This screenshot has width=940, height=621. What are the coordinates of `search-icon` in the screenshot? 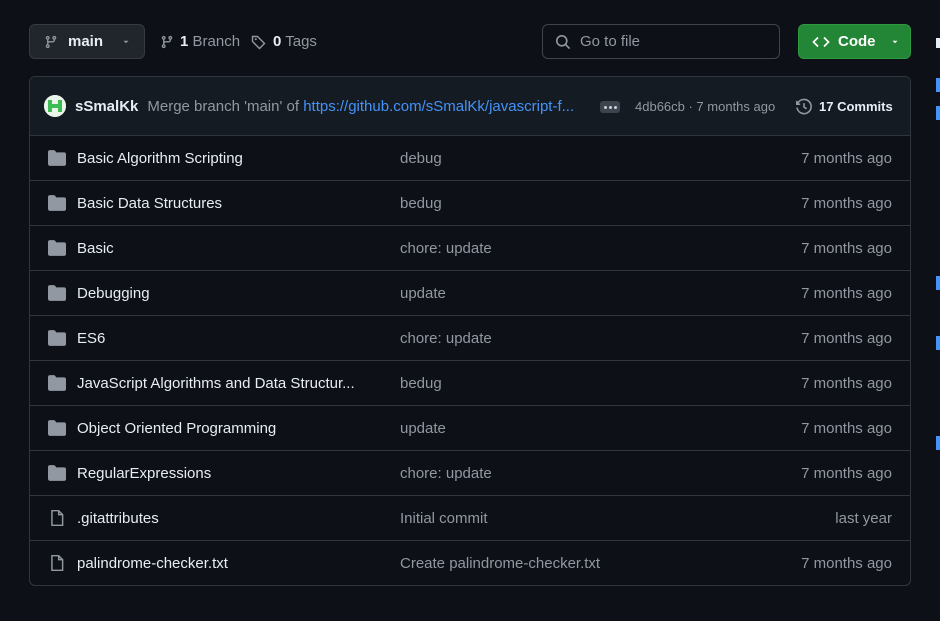 It's located at (563, 41).